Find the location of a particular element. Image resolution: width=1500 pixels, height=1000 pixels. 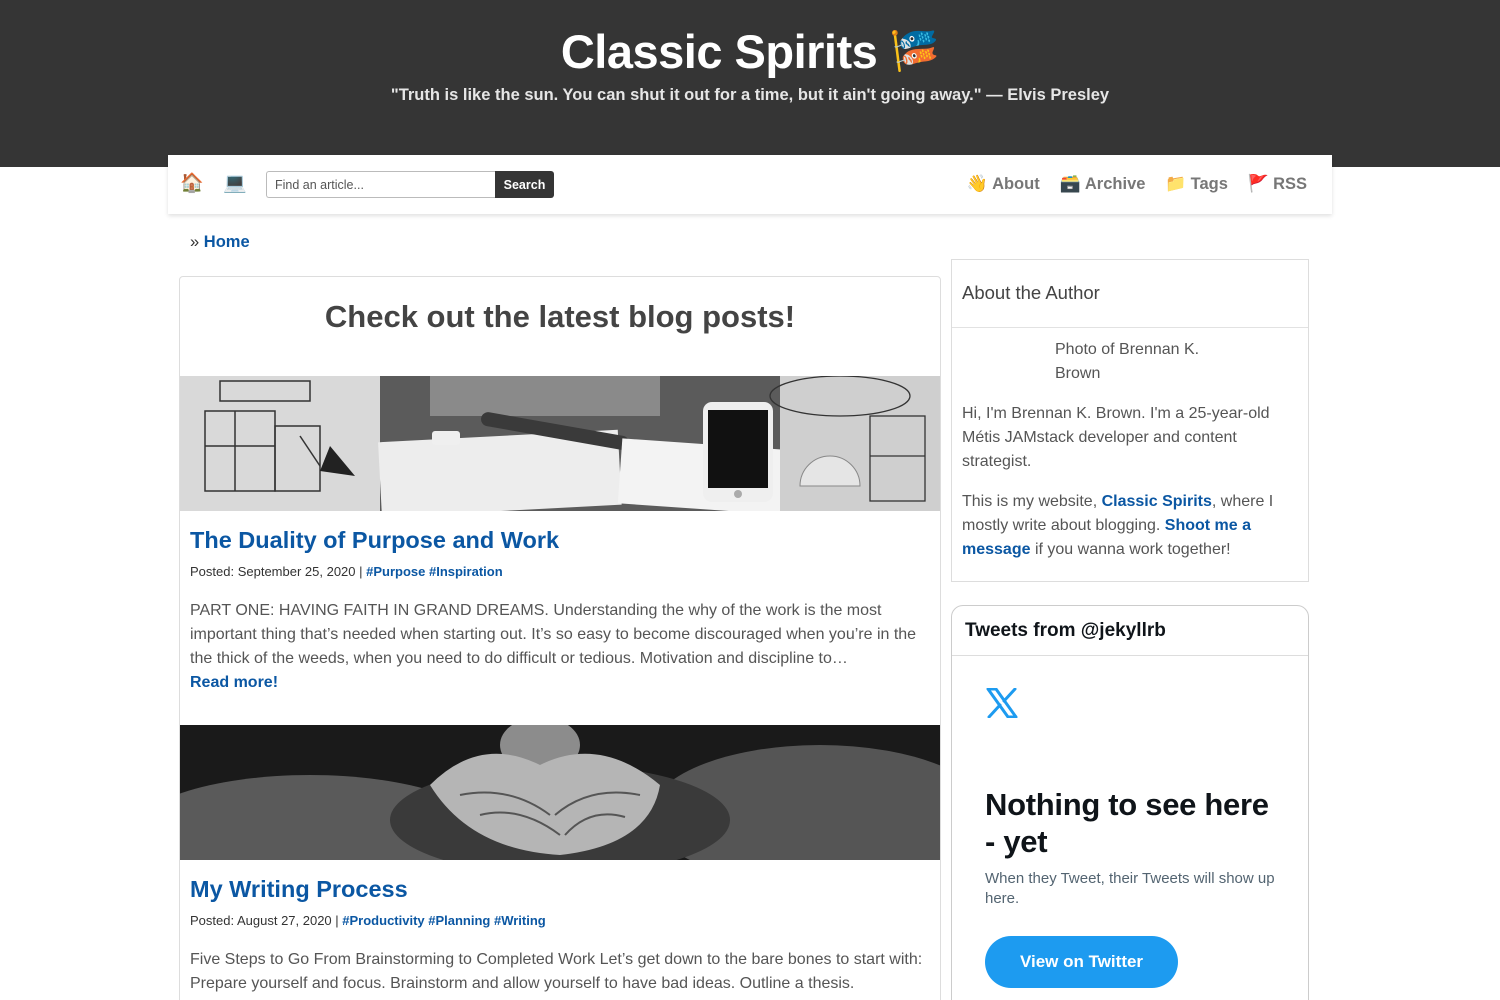

post-image-architecture is located at coordinates (560, 443).